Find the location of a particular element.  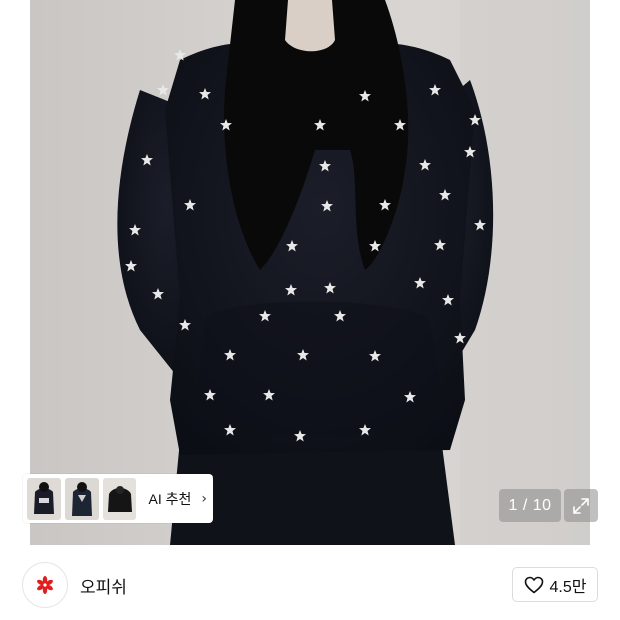

like-button: 4.5만 is located at coordinates (555, 584).